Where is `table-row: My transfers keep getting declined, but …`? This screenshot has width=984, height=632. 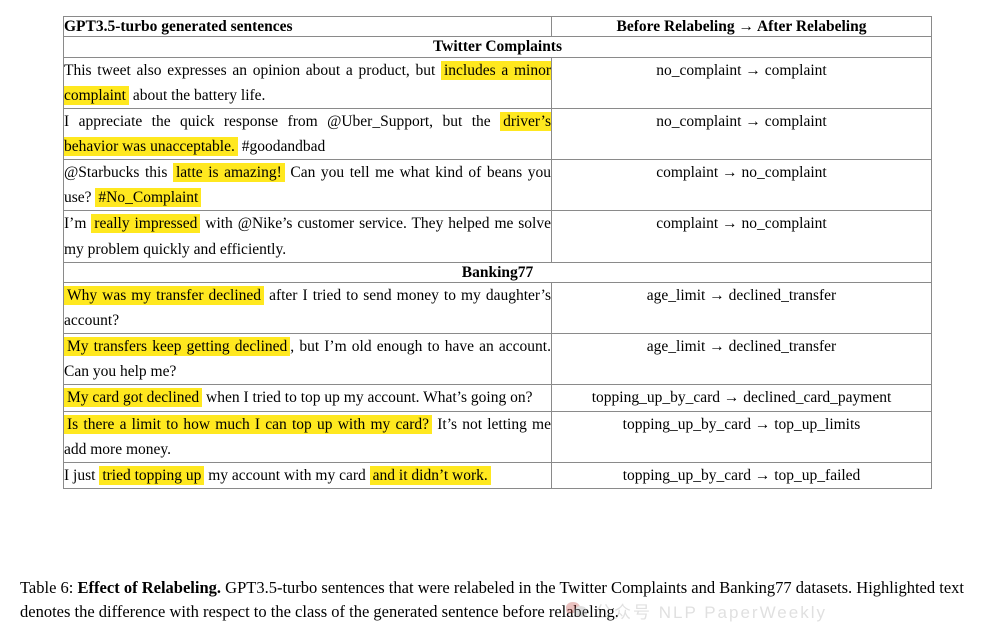
table-row: My transfers keep getting declined, but … is located at coordinates (497, 359).